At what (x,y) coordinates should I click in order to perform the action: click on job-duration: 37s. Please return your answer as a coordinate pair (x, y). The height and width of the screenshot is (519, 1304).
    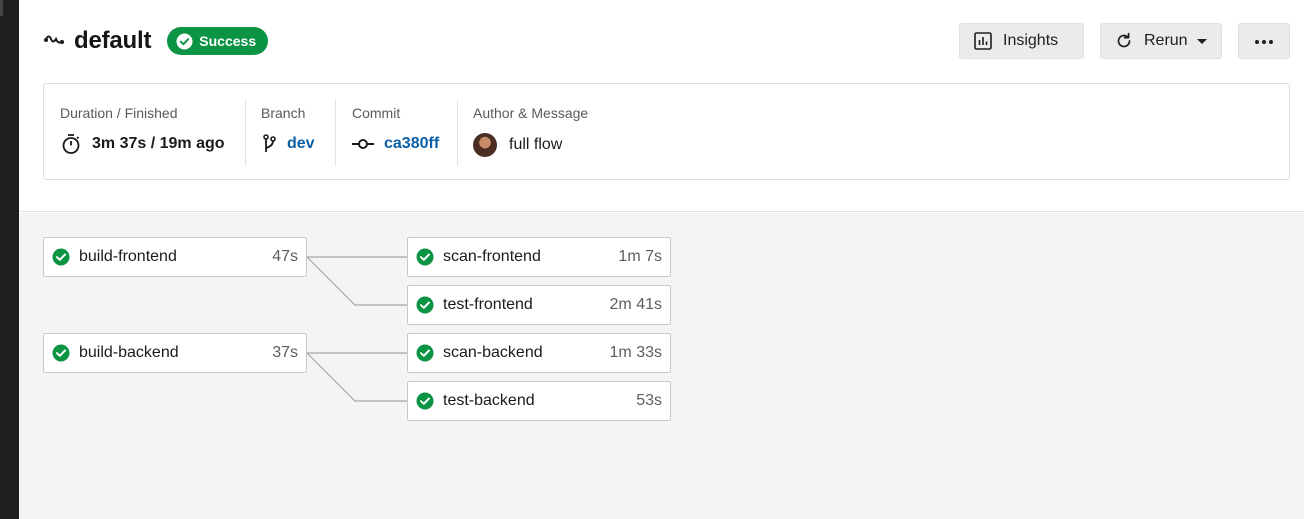
    Looking at the image, I should click on (285, 352).